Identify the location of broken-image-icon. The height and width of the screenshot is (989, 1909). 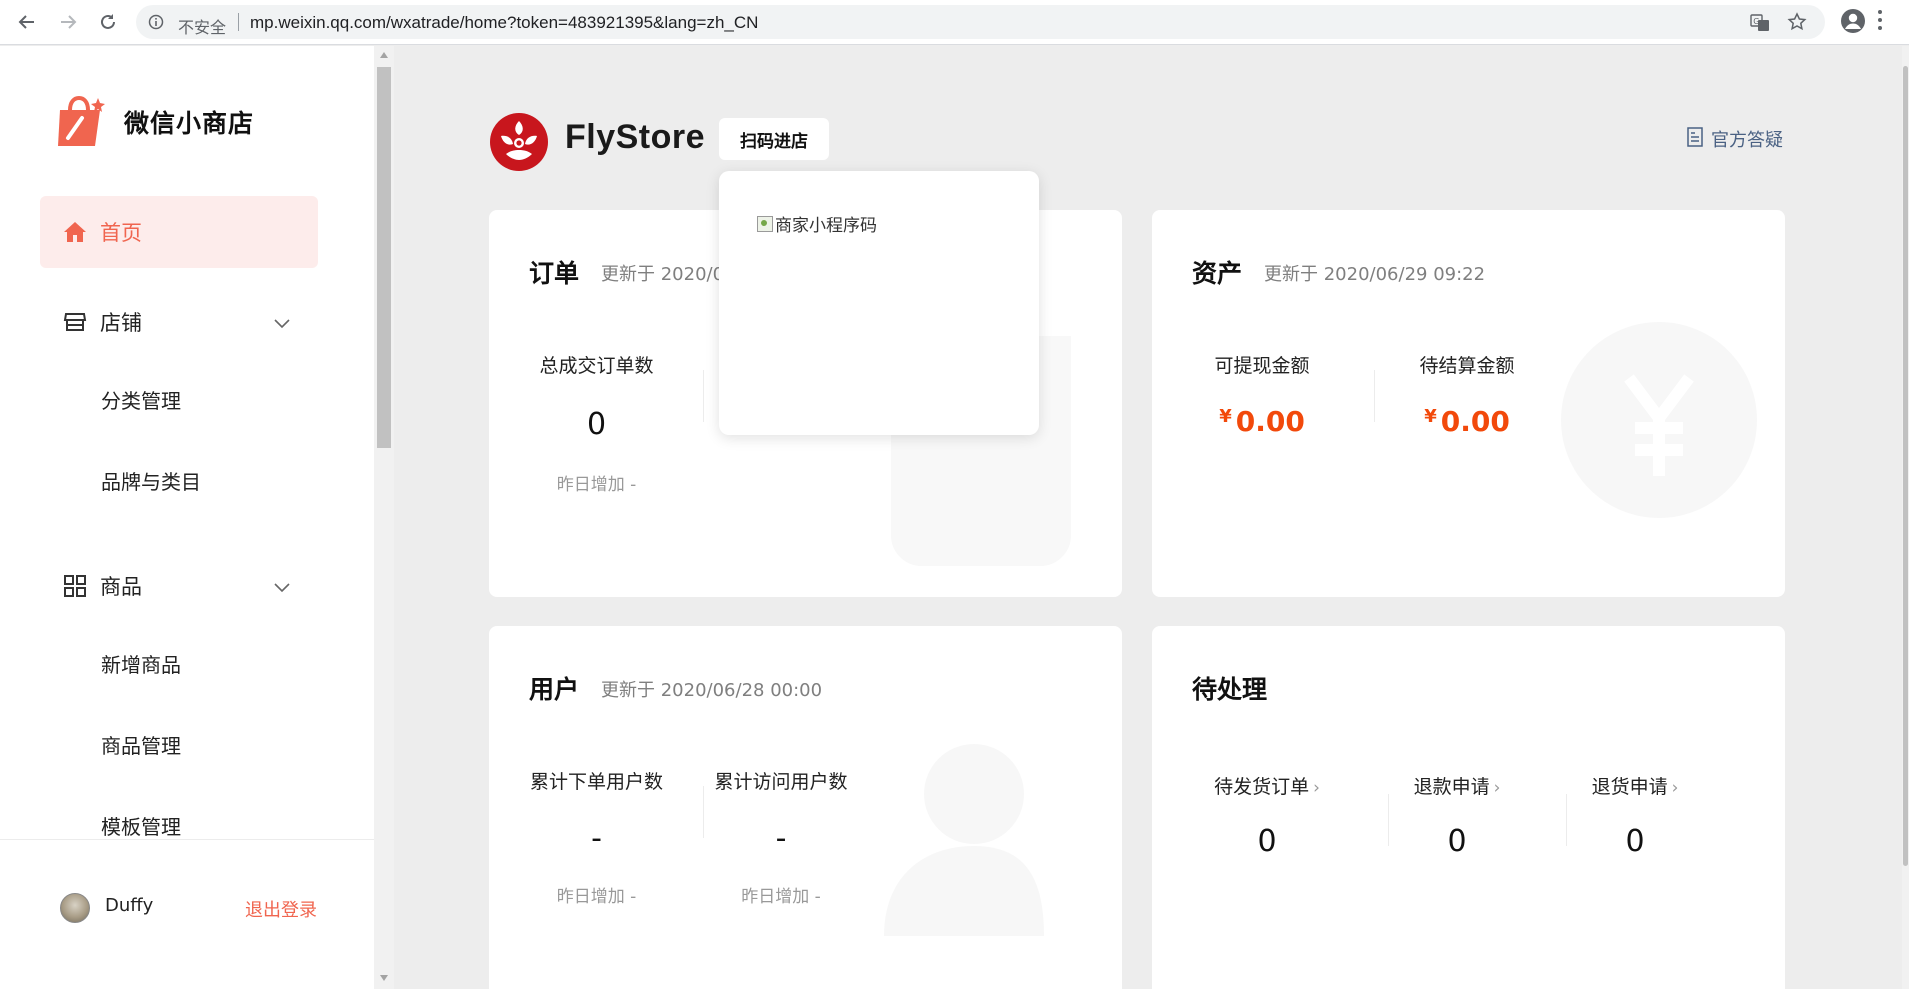
(765, 223).